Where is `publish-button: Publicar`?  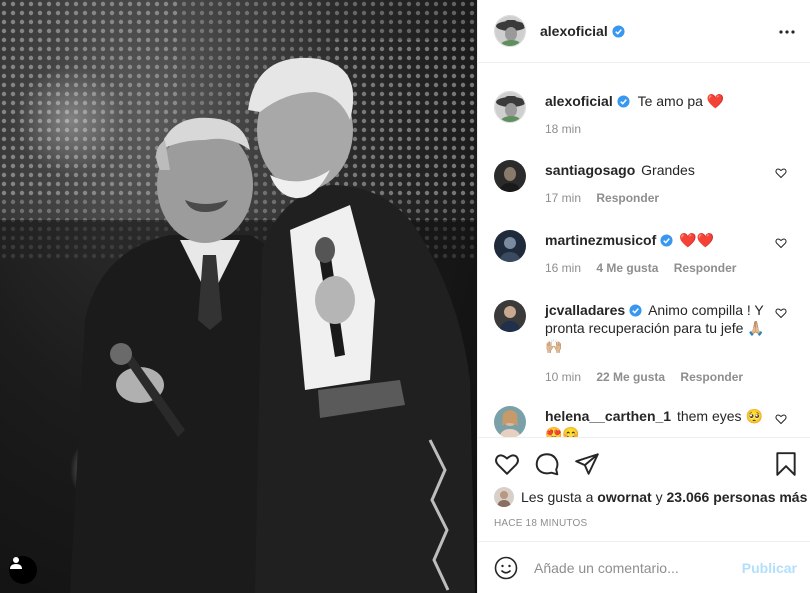
publish-button: Publicar is located at coordinates (769, 568).